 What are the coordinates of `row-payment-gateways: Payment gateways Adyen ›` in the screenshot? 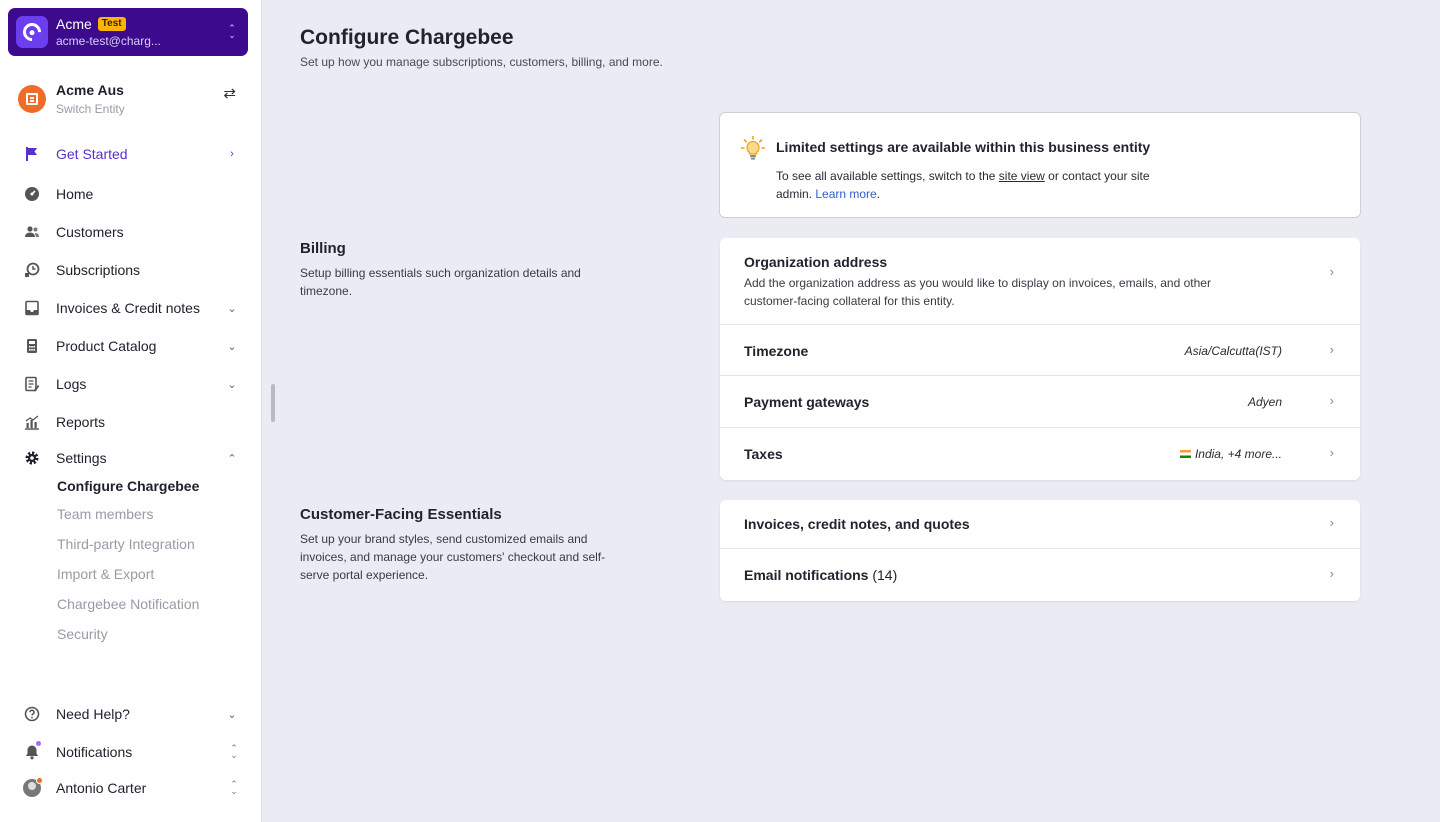 It's located at (1040, 402).